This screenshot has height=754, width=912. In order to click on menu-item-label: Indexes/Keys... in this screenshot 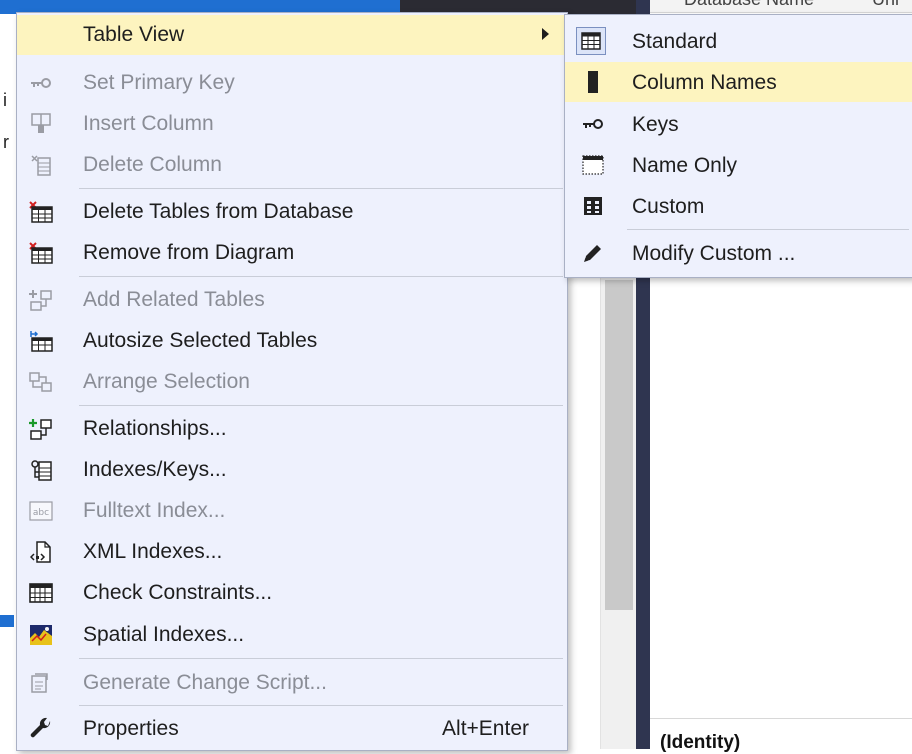, I will do `click(155, 469)`.